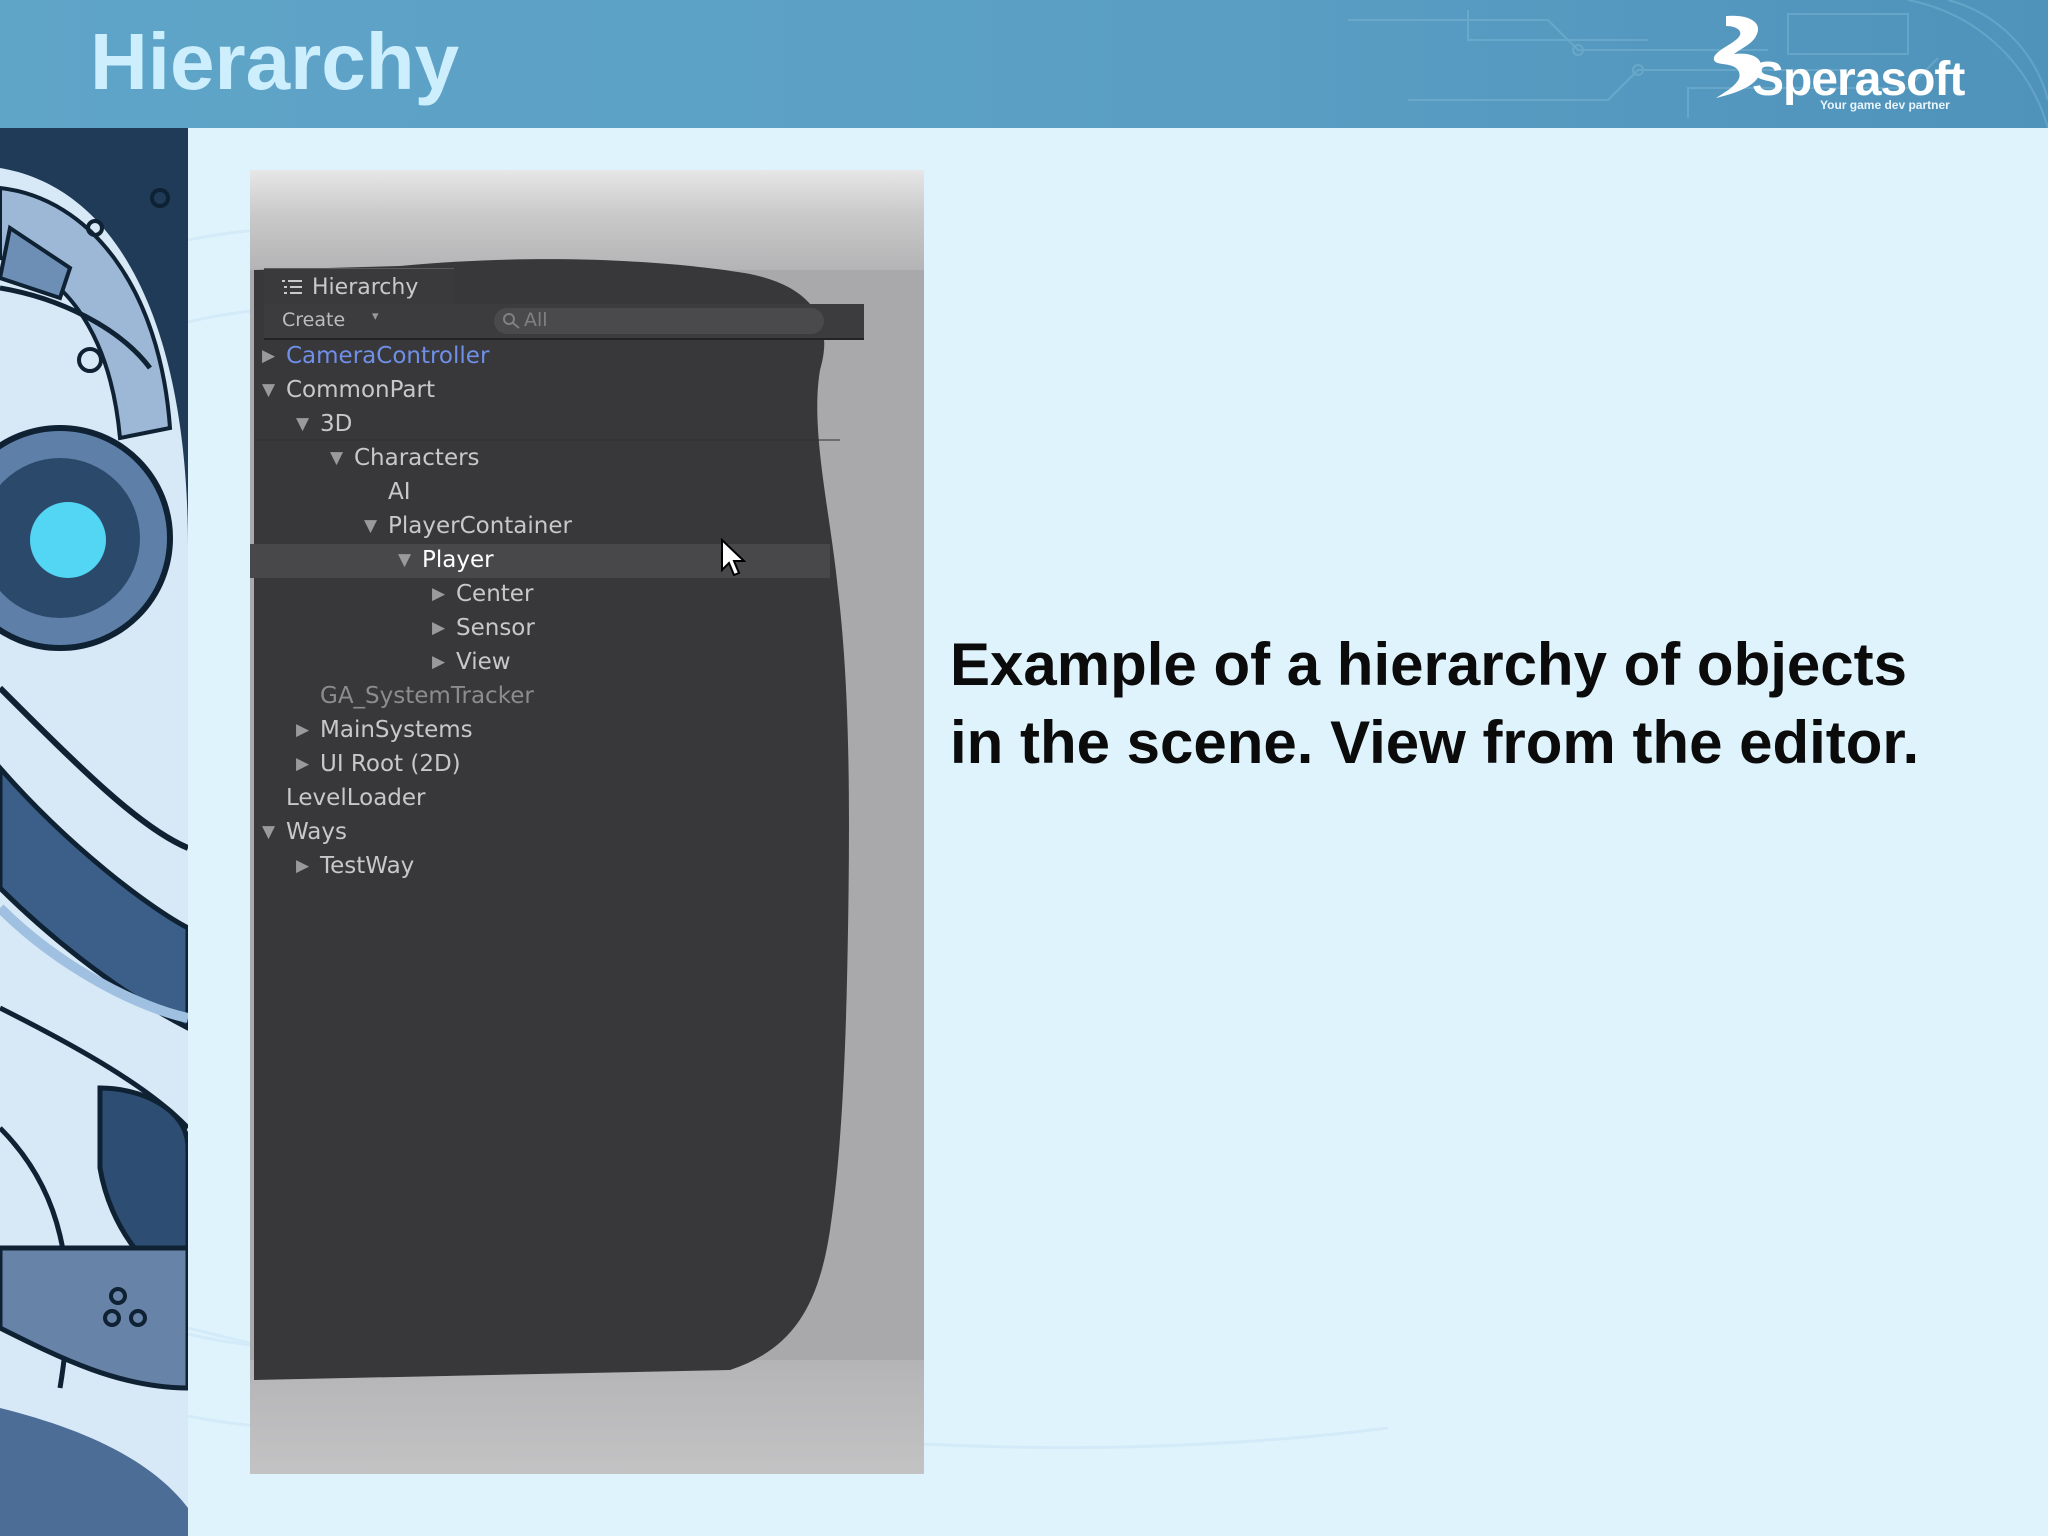  Describe the element at coordinates (540, 425) in the screenshot. I see `tree-row: ▼ 3D` at that location.